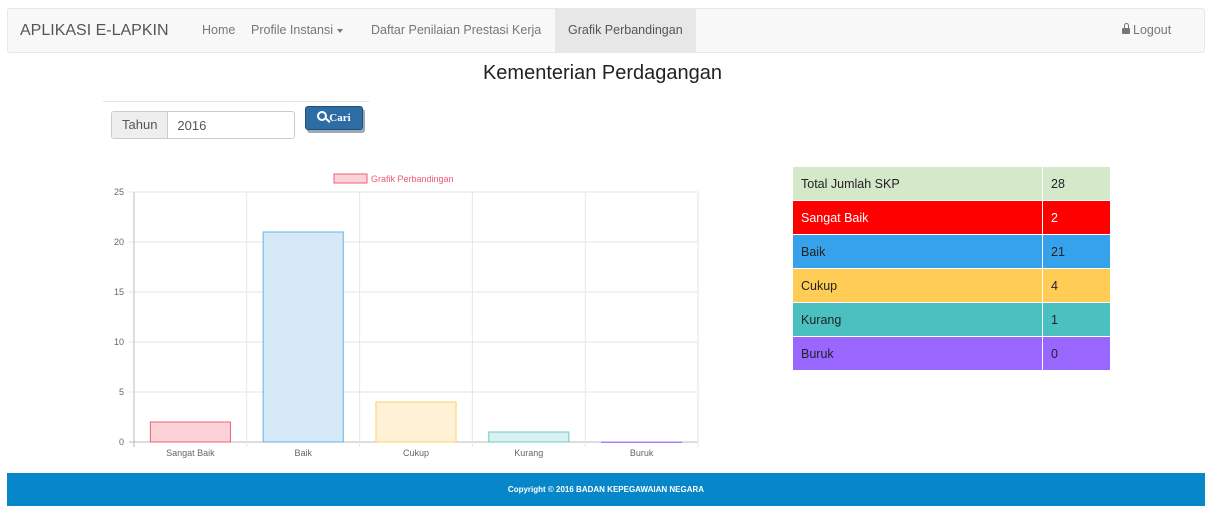  I want to click on summary-row: Cukup 4, so click(951, 285).